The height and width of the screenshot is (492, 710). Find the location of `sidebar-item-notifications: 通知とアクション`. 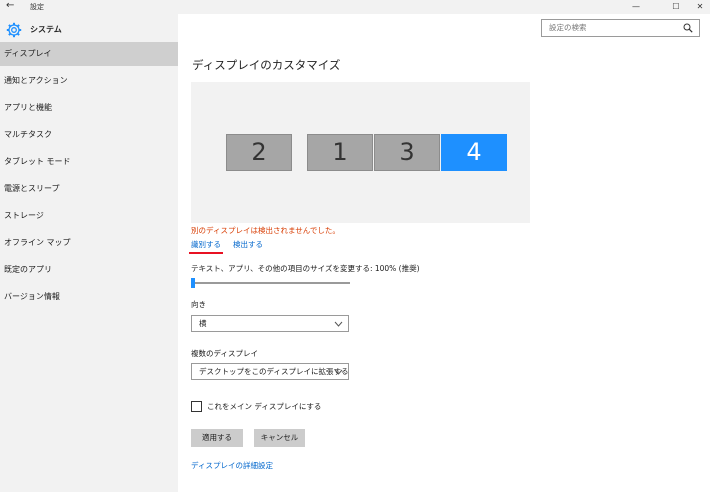

sidebar-item-notifications: 通知とアクション is located at coordinates (89, 81).